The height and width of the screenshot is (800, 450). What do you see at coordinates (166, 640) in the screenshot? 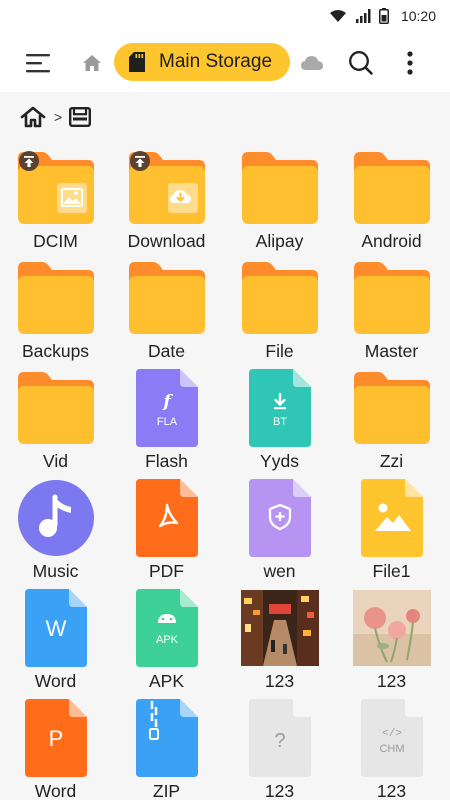
I see `svg-text: APK` at bounding box center [166, 640].